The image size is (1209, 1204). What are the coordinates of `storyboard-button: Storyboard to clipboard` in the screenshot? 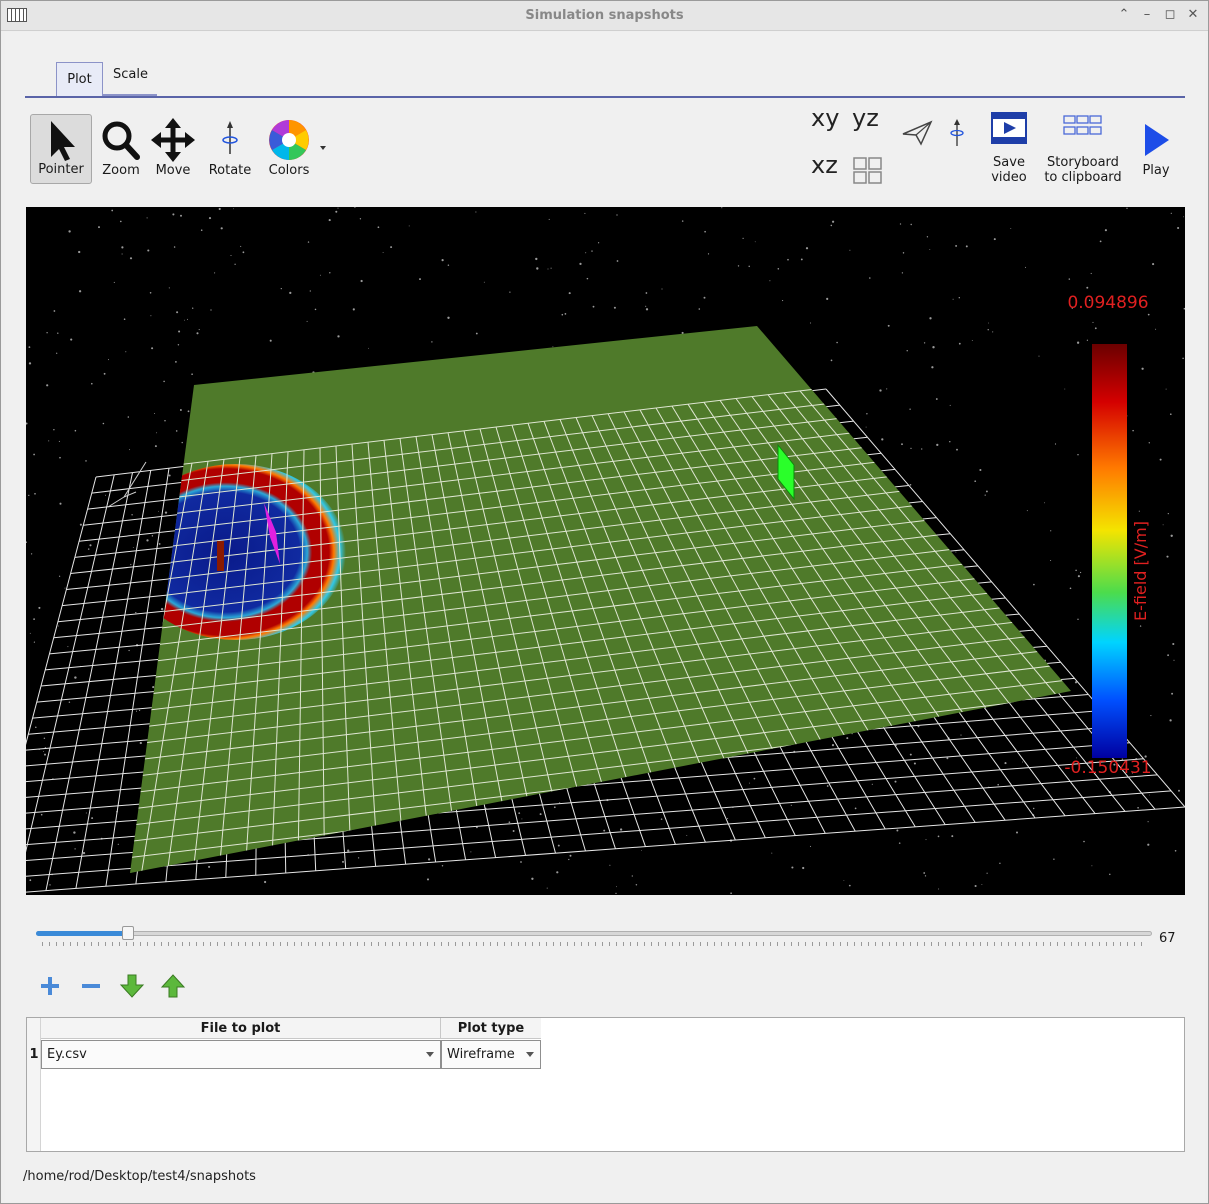 It's located at (1083, 150).